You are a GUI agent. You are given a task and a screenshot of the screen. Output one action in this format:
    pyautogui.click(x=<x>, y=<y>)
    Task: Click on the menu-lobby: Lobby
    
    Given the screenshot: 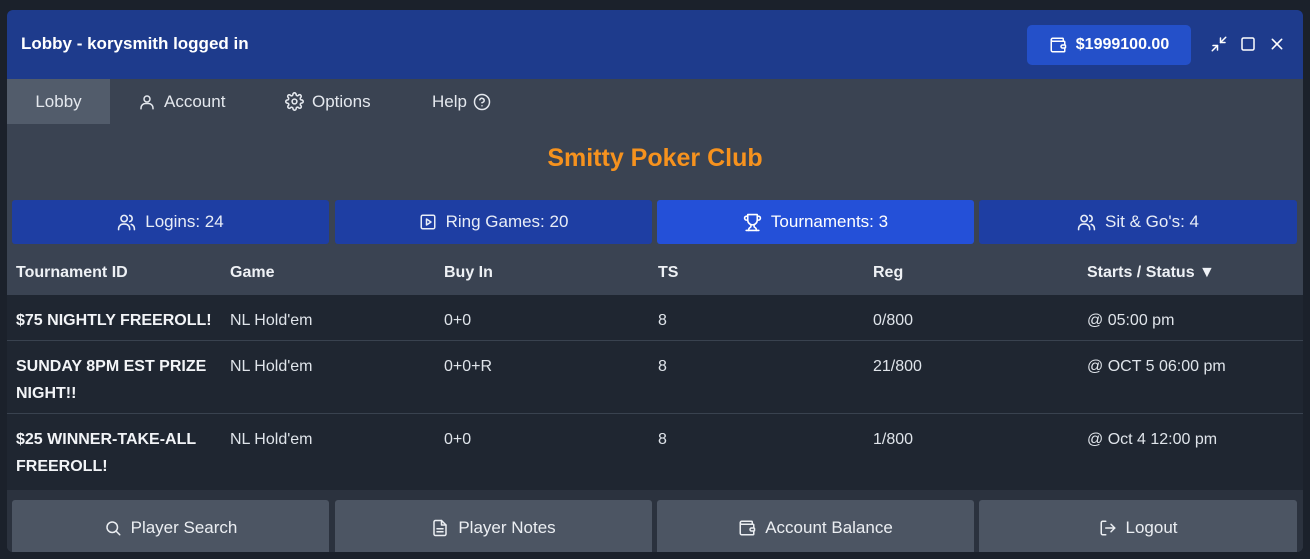 What is the action you would take?
    pyautogui.click(x=58, y=101)
    